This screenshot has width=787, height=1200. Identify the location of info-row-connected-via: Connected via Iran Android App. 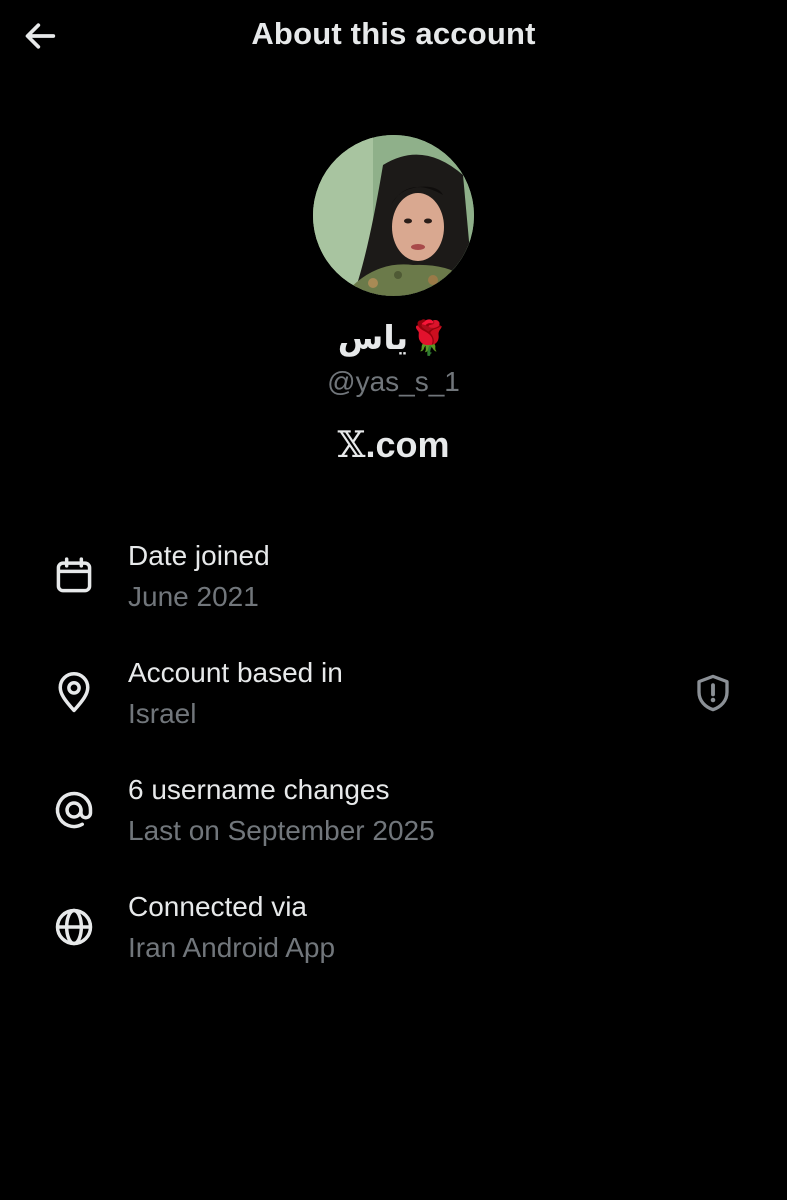
(393, 941).